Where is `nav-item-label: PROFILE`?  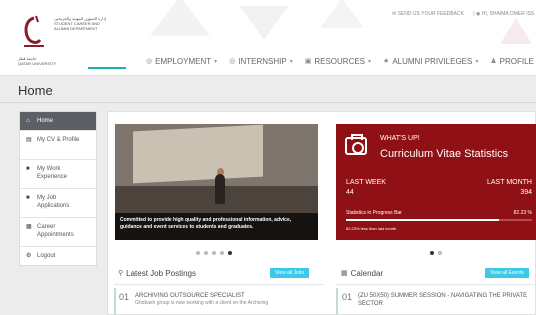 nav-item-label: PROFILE is located at coordinates (516, 61).